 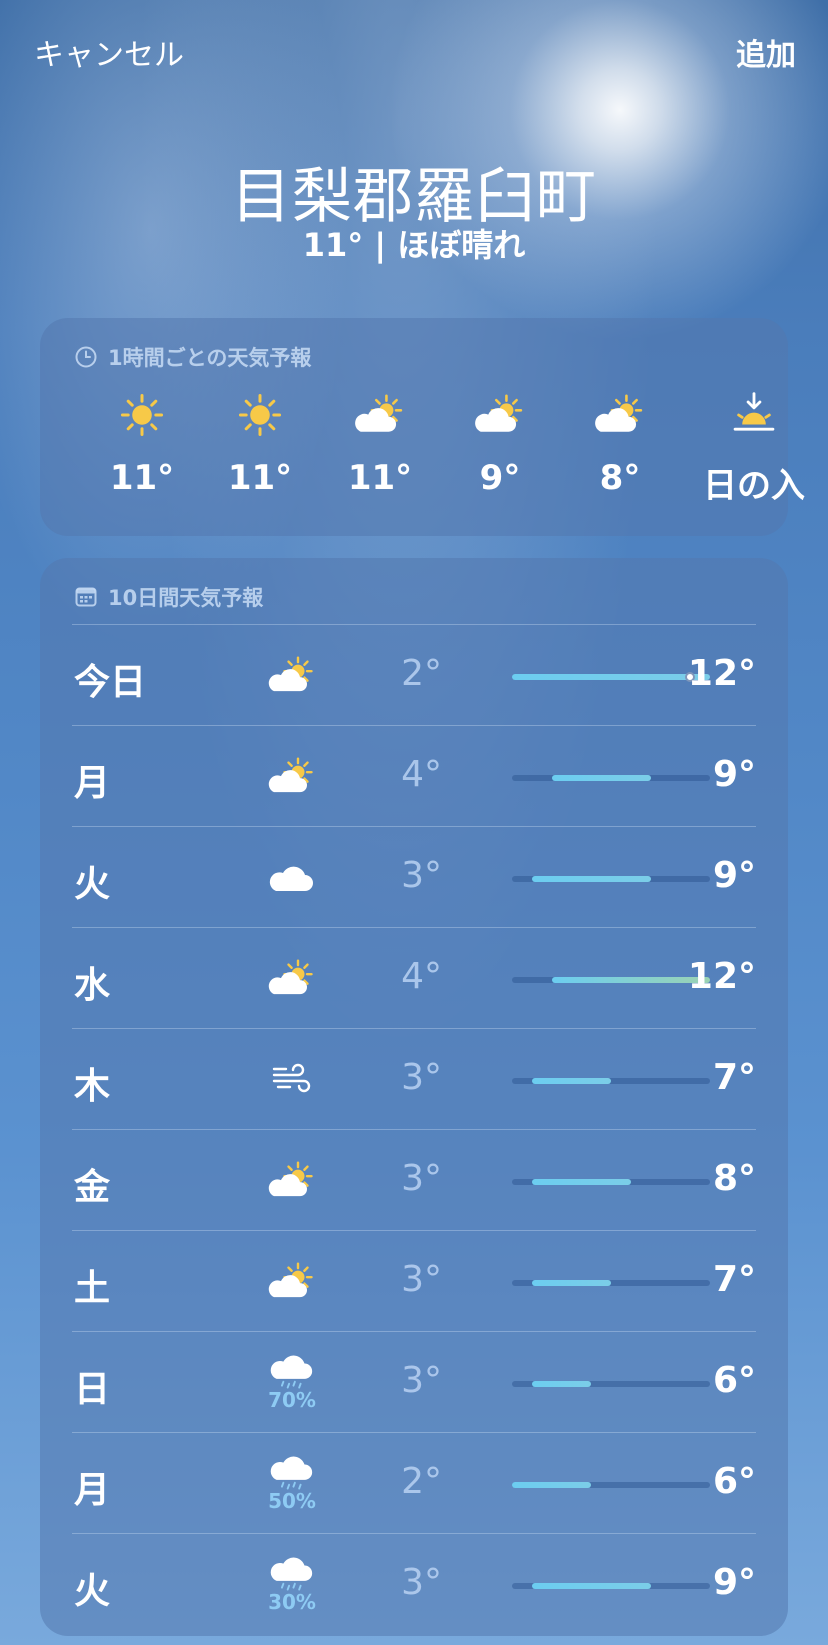 What do you see at coordinates (754, 486) in the screenshot?
I see `hourly-temp: 日の入` at bounding box center [754, 486].